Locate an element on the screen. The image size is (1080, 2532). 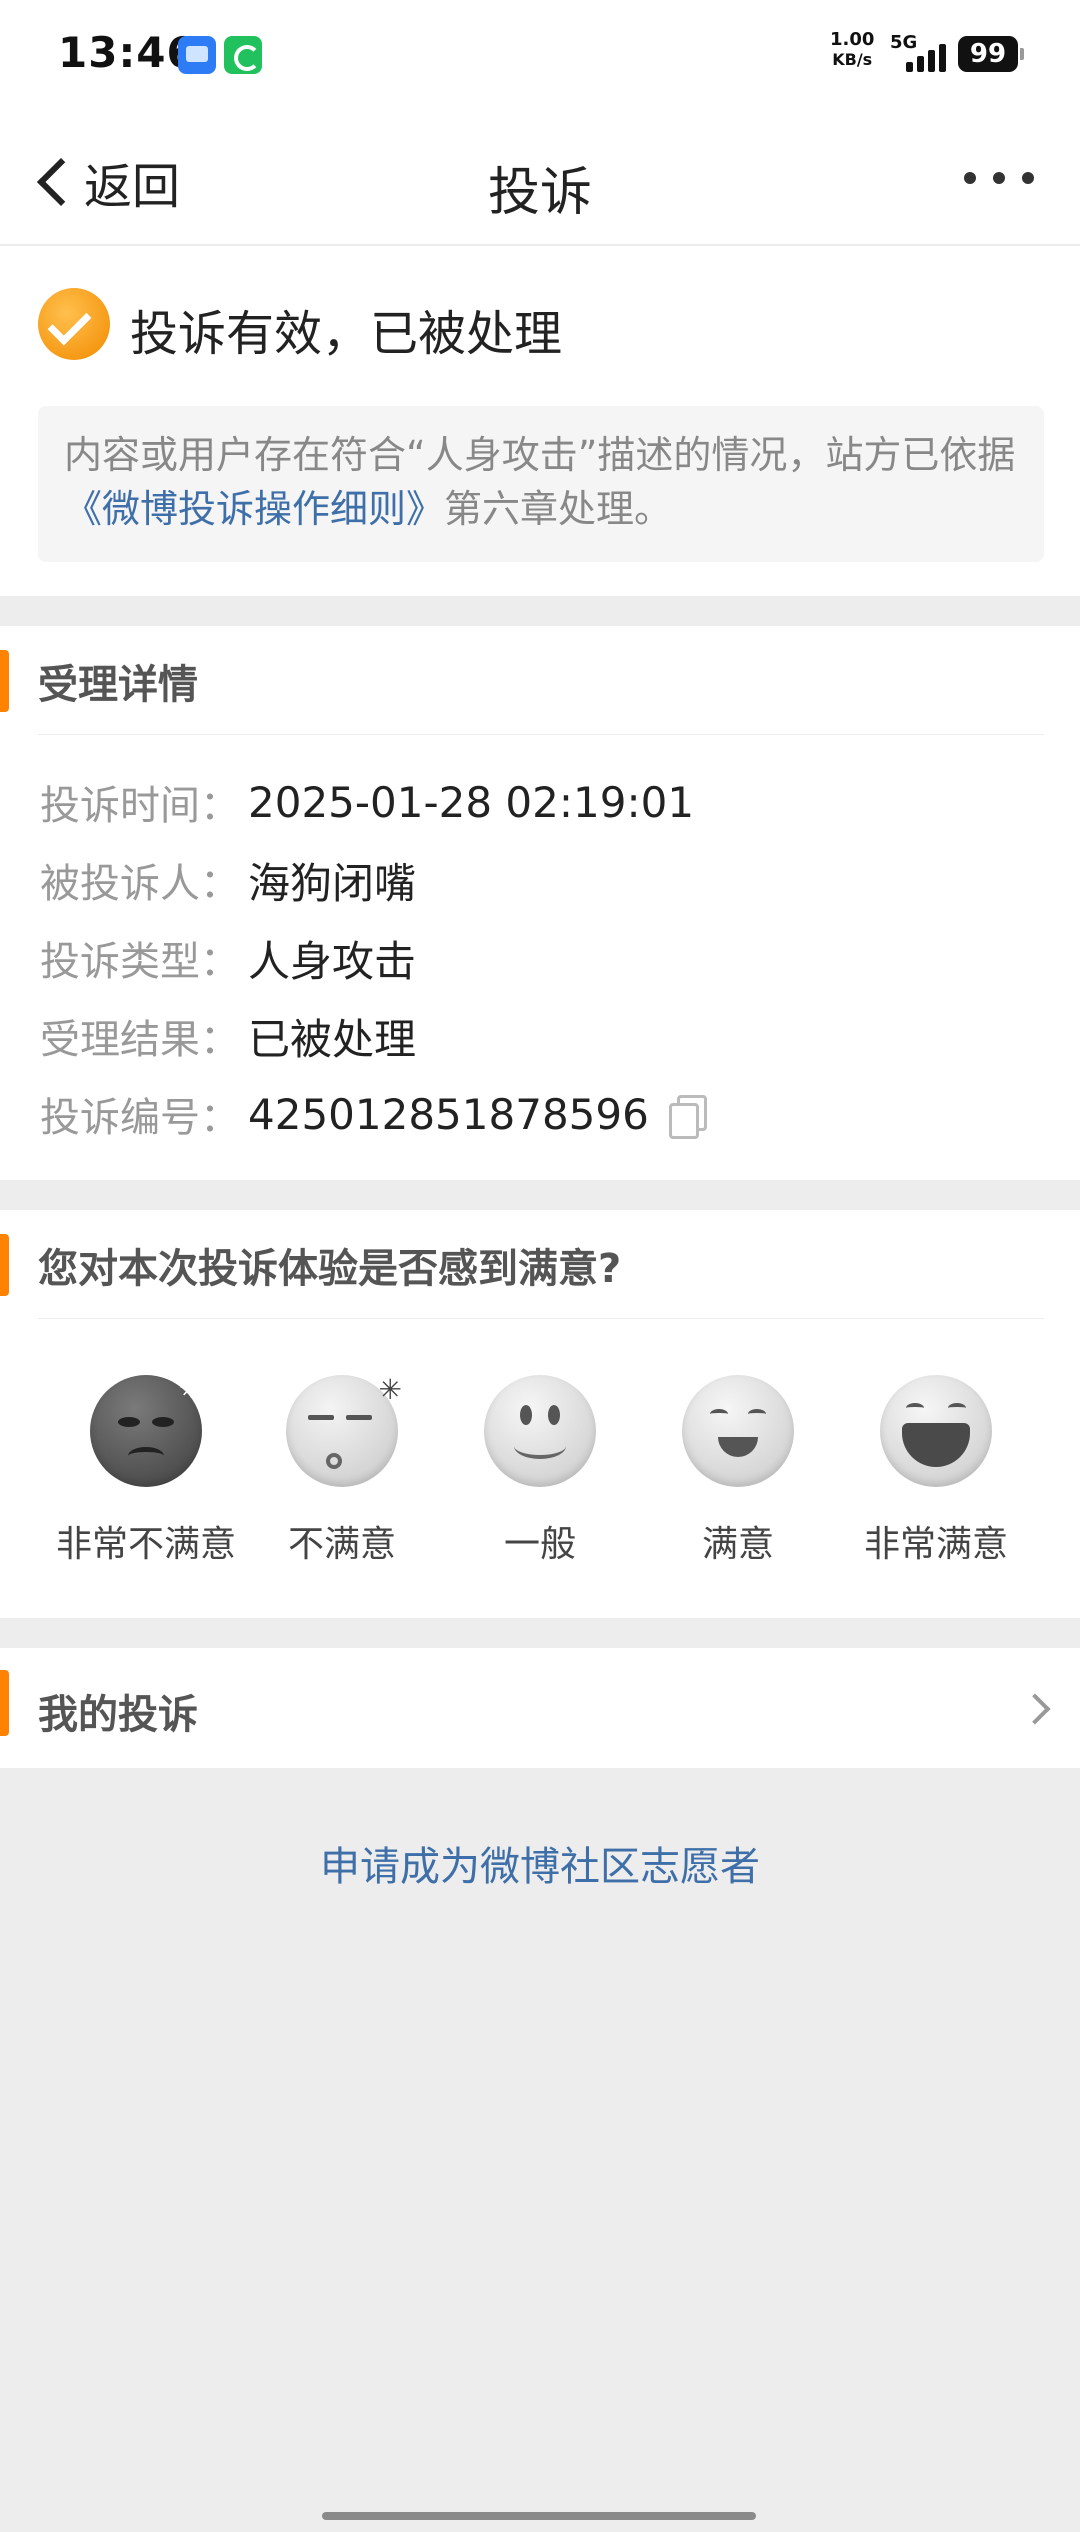
signal-icon is located at coordinates (928, 58).